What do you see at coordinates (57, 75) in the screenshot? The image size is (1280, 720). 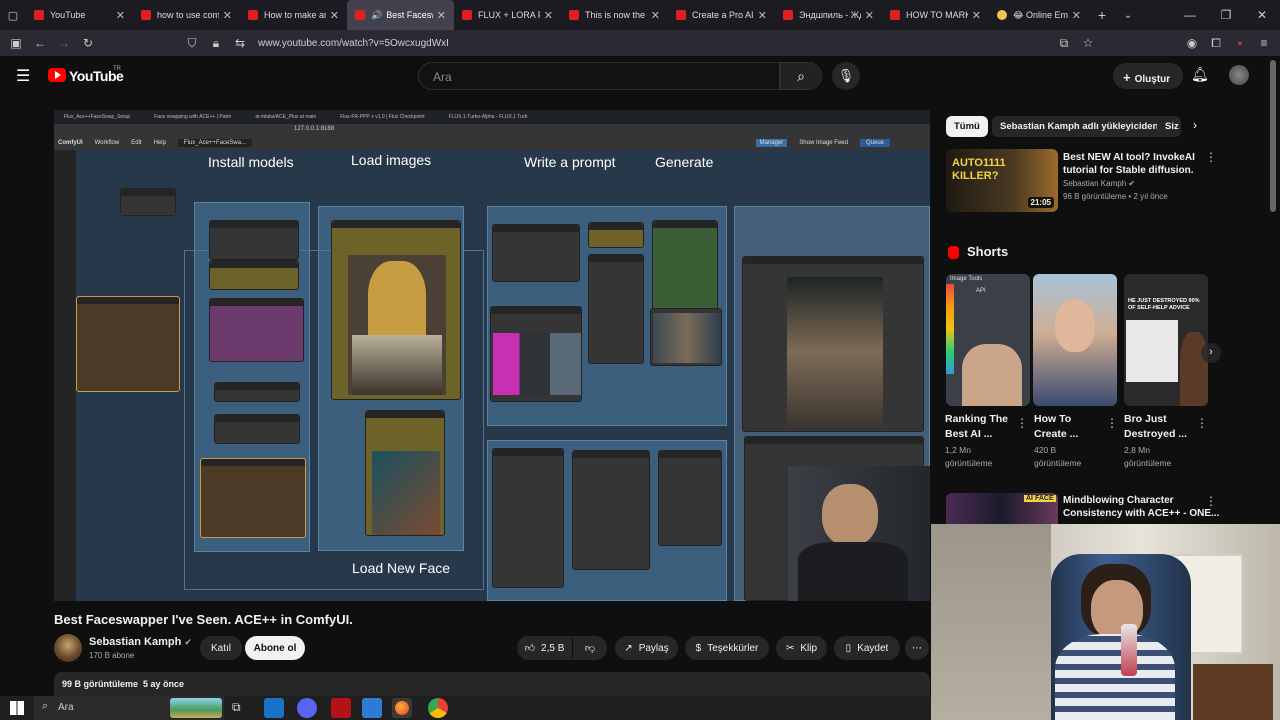 I see `youtube-logo-icon` at bounding box center [57, 75].